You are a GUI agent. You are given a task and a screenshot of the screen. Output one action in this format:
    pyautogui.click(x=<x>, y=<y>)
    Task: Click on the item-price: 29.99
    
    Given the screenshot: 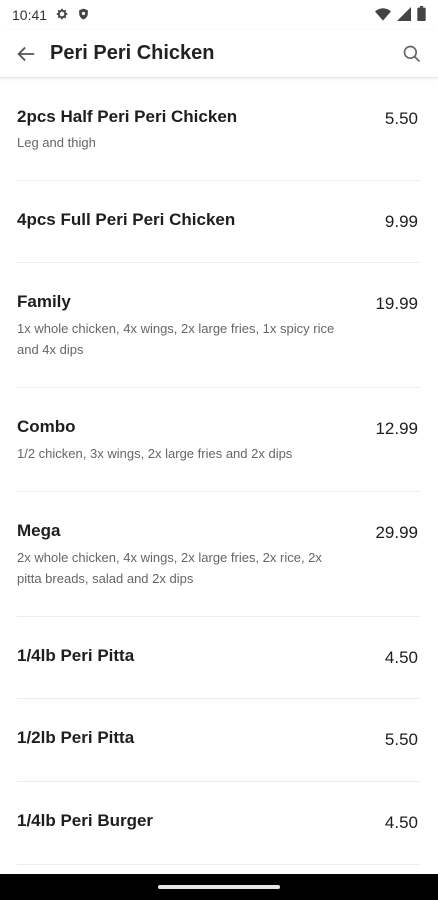 What is the action you would take?
    pyautogui.click(x=396, y=532)
    